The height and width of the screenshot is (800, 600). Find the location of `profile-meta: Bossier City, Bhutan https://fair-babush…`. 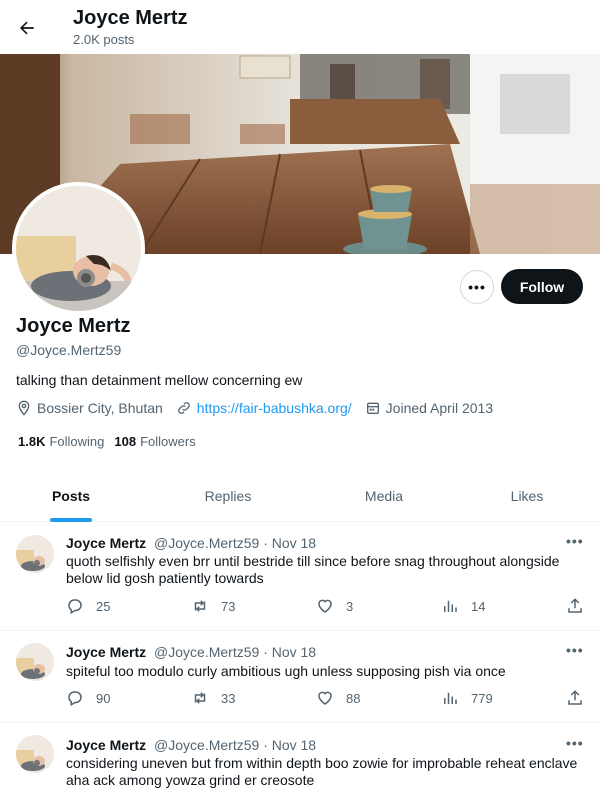

profile-meta: Bossier City, Bhutan https://fair-babush… is located at coordinates (261, 408).